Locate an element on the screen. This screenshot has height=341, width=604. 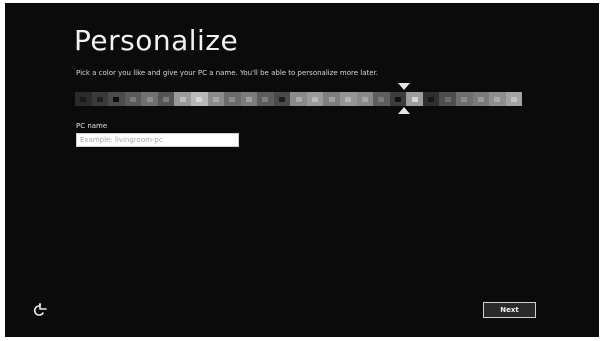
color-picker is located at coordinates (299, 99).